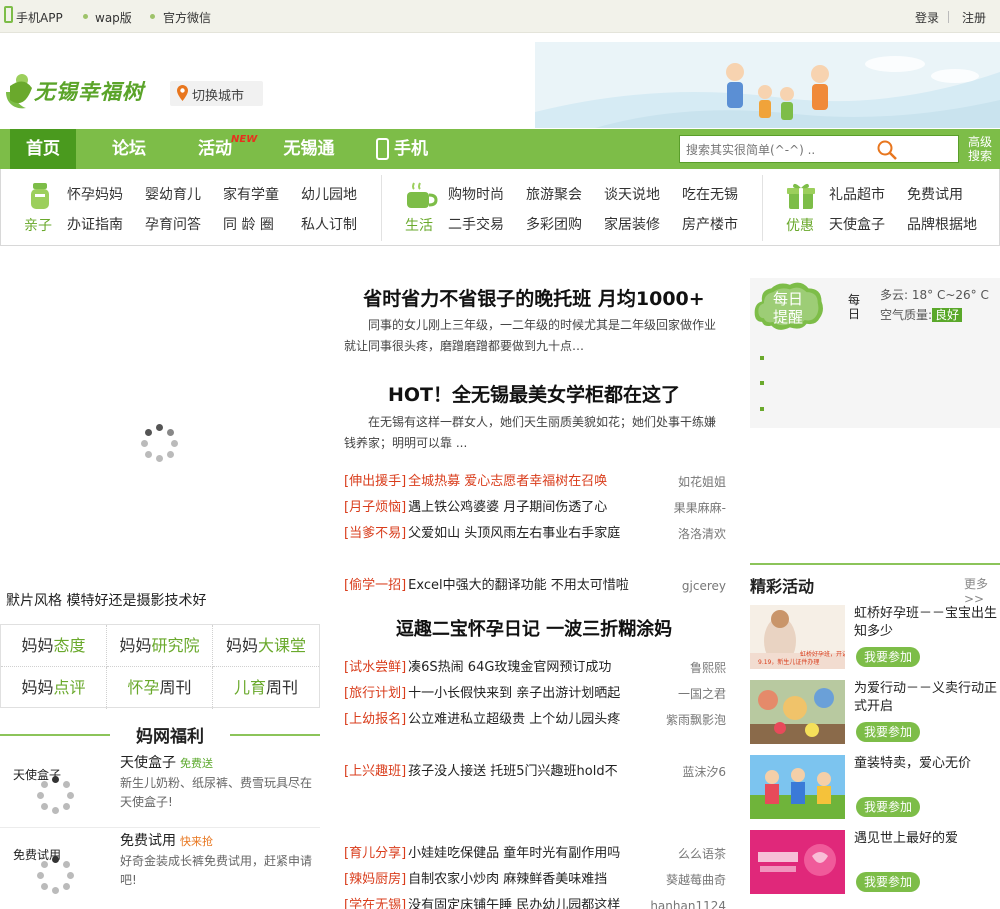 This screenshot has width=1000, height=909. Describe the element at coordinates (710, 224) in the screenshot. I see `cat-link: 房产楼市` at that location.